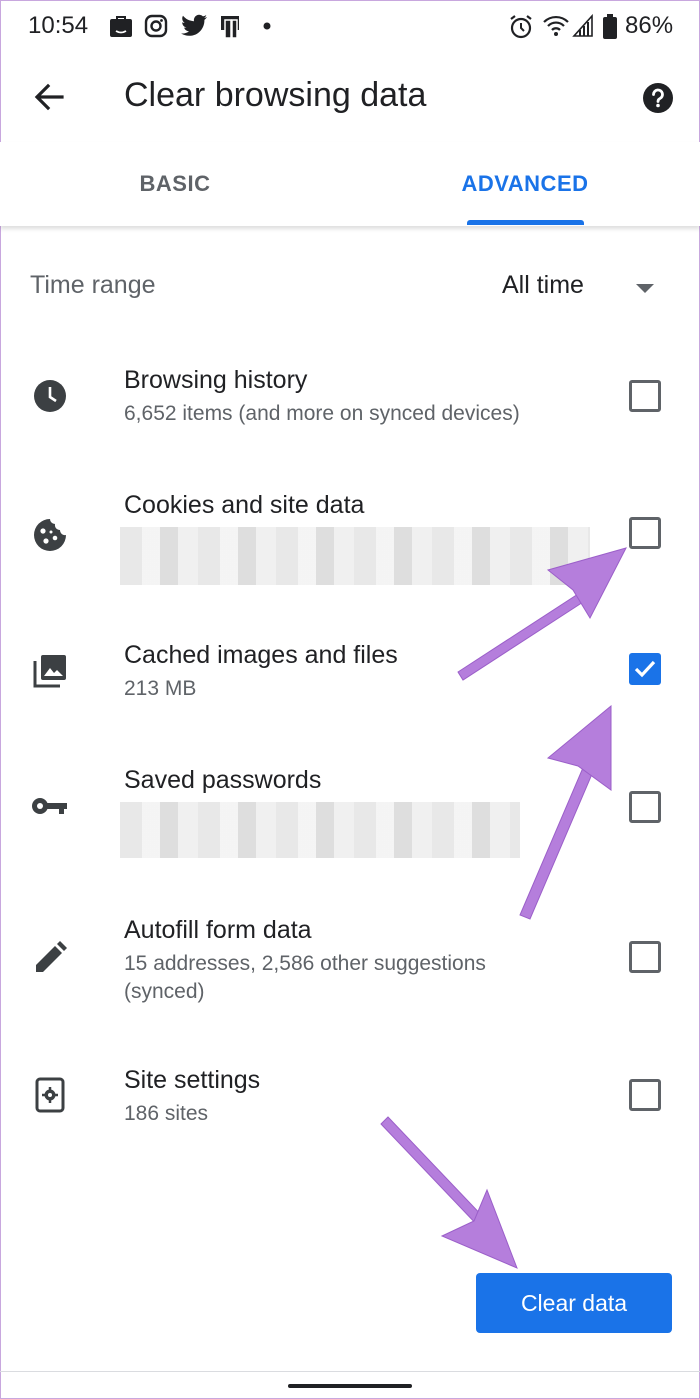 This screenshot has width=700, height=1399. Describe the element at coordinates (565, 812) in the screenshot. I see `annotation-arrow-cached` at that location.